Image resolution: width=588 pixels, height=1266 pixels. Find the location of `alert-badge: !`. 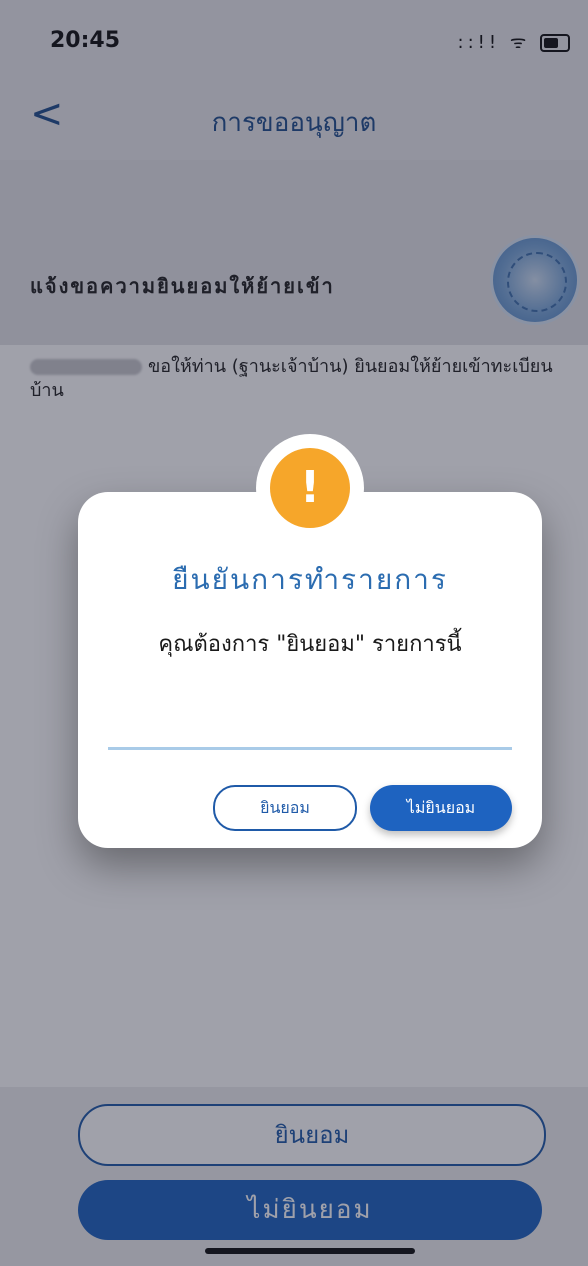

alert-badge: ! is located at coordinates (310, 488).